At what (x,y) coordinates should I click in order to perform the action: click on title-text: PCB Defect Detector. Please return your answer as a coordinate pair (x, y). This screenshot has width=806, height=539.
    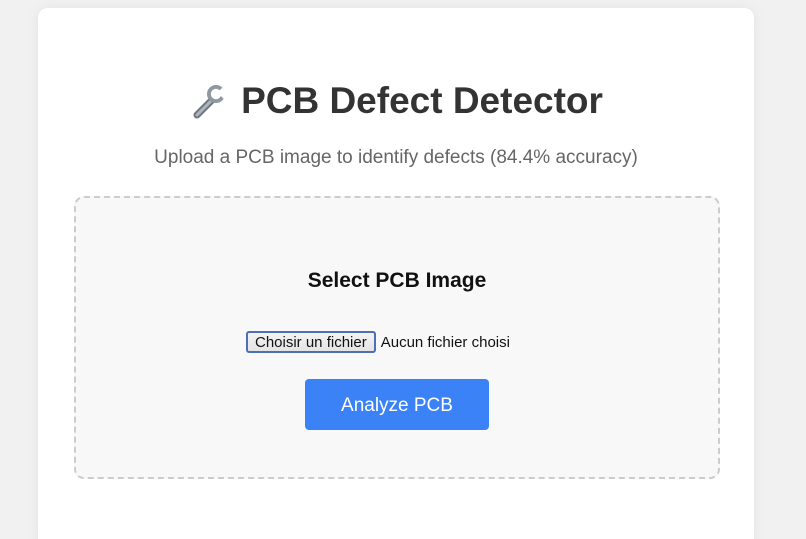
    Looking at the image, I should click on (422, 100).